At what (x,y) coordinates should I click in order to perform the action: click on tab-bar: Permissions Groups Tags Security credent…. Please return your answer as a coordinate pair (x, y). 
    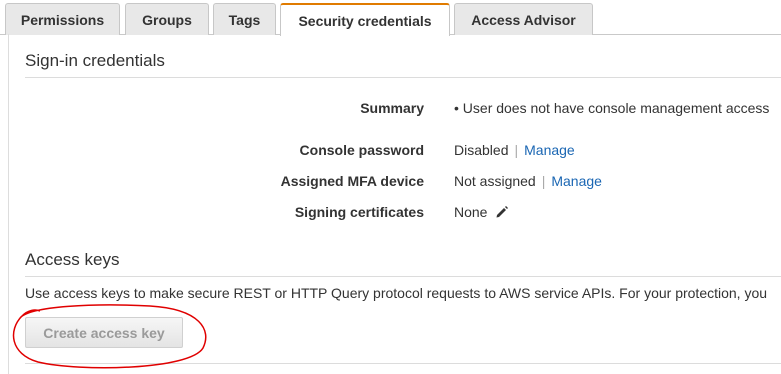
    Looking at the image, I should click on (390, 18).